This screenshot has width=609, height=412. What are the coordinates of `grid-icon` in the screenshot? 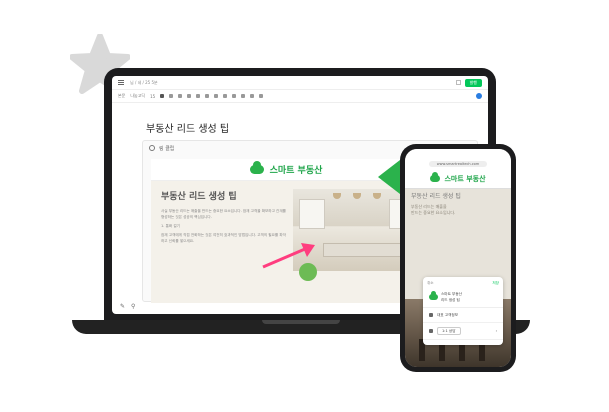 It's located at (458, 82).